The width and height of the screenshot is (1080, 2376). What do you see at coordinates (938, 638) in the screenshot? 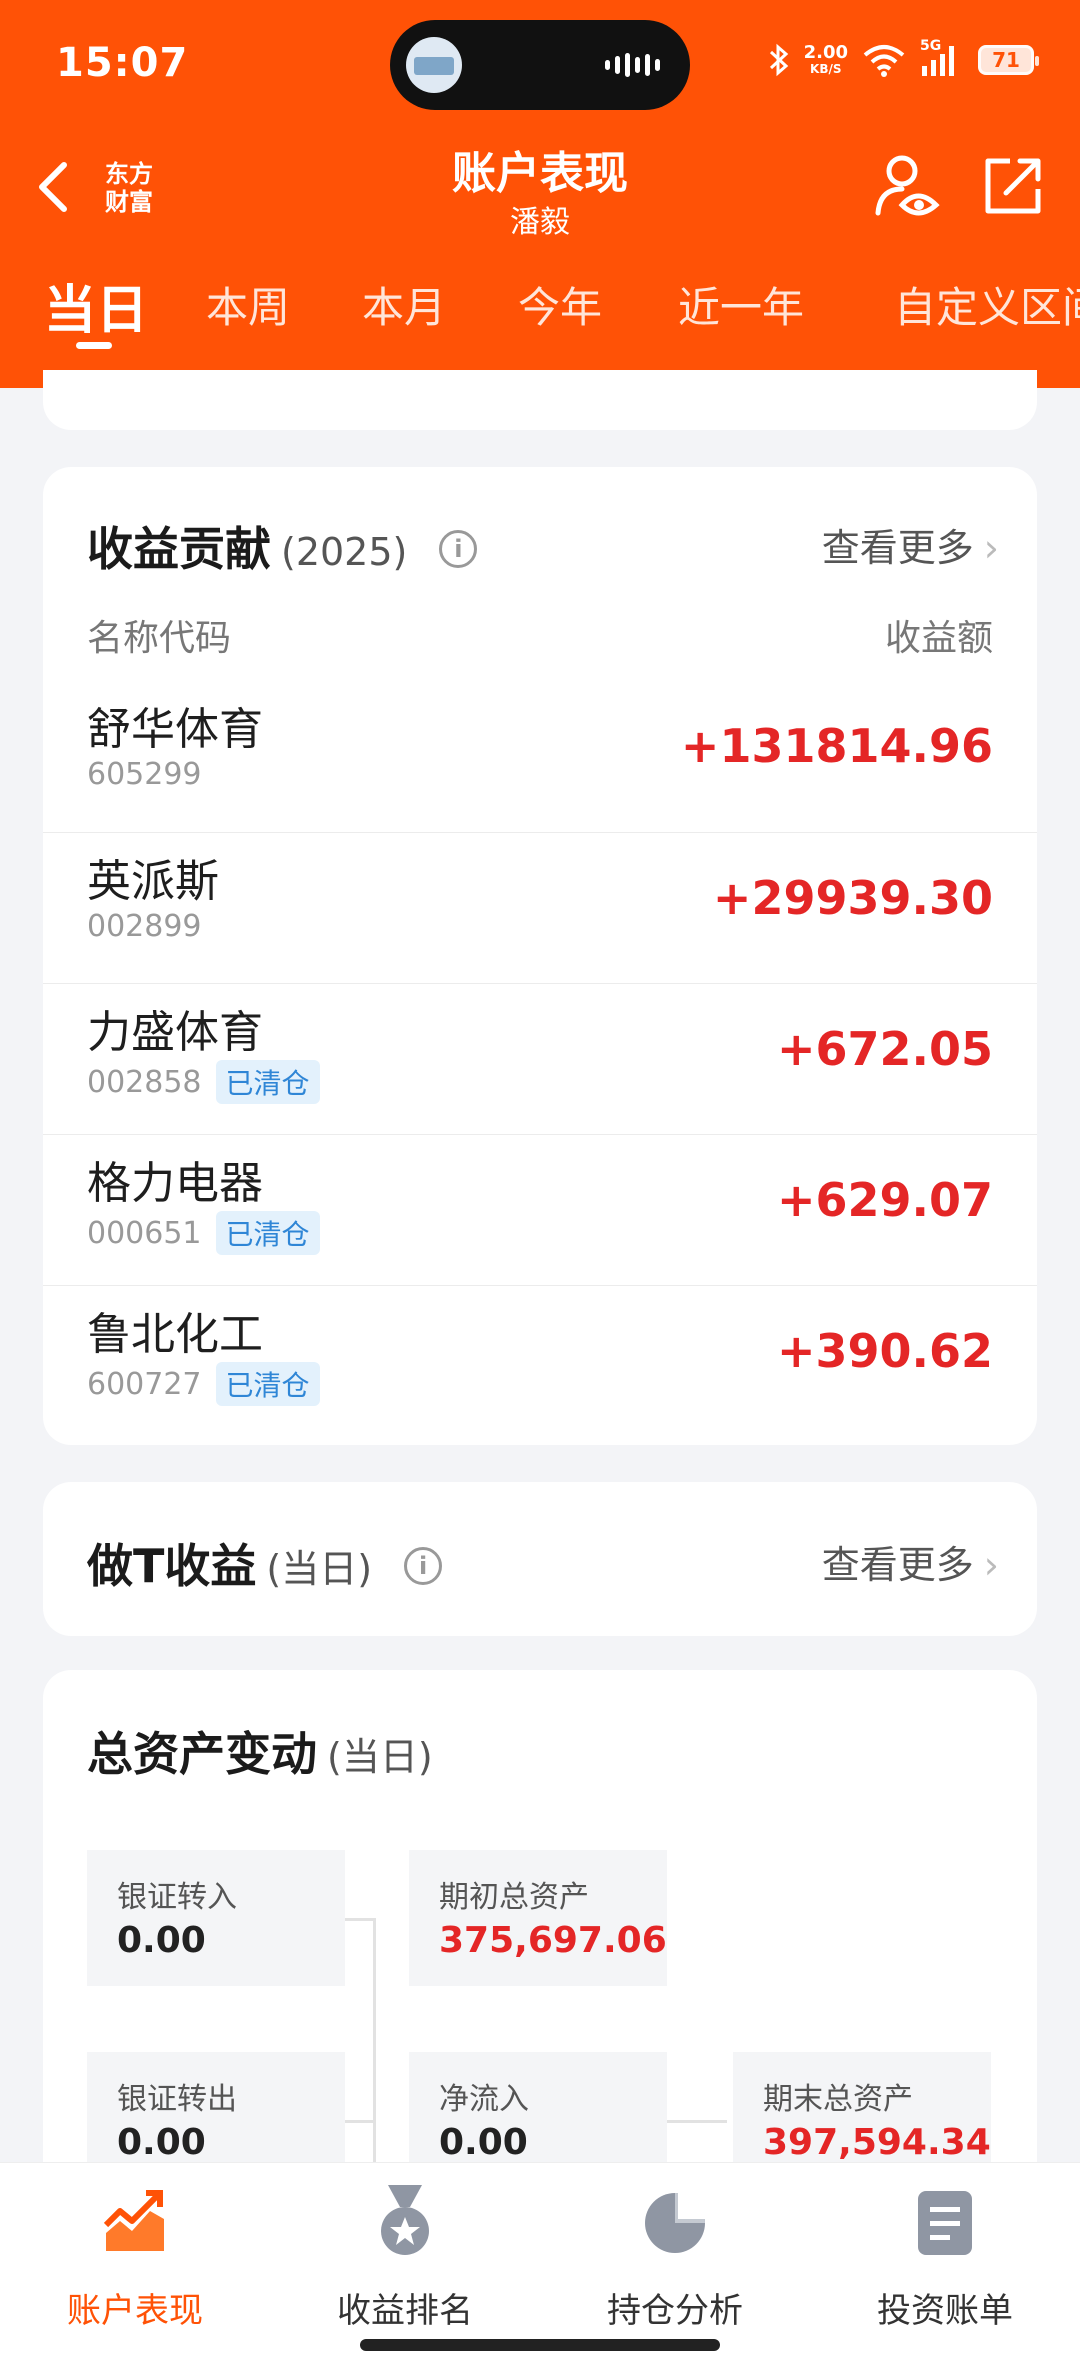
I see `column-header-value: 收益额` at bounding box center [938, 638].